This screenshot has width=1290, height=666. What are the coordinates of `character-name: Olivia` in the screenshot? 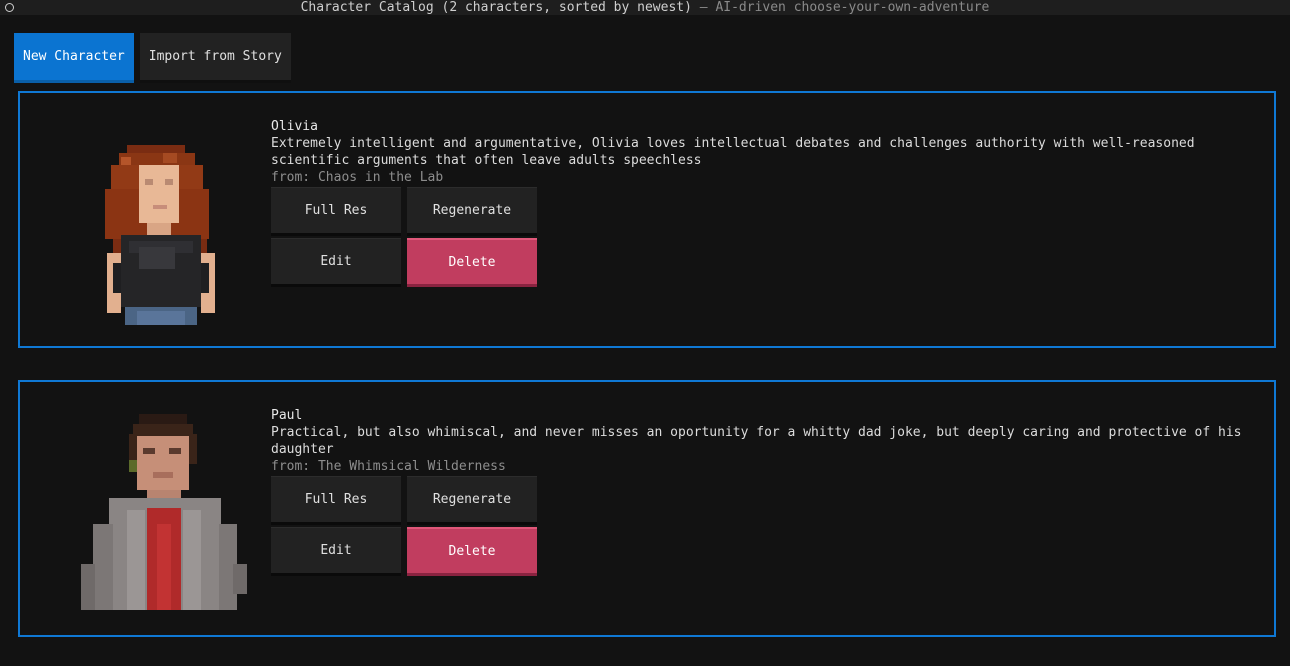 It's located at (294, 126).